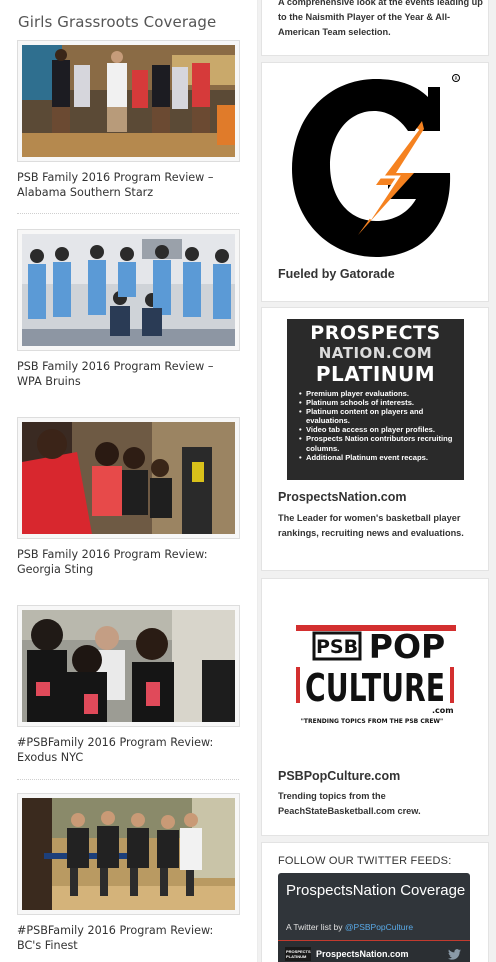 Image resolution: width=496 pixels, height=962 pixels. I want to click on pop-culture-caption: PSBPopCulture.com, so click(339, 776).